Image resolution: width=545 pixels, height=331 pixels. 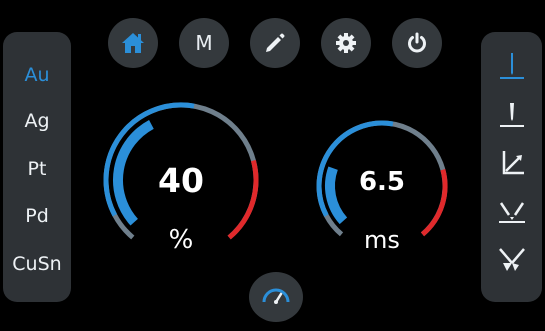 I want to click on power-icon, so click(x=417, y=43).